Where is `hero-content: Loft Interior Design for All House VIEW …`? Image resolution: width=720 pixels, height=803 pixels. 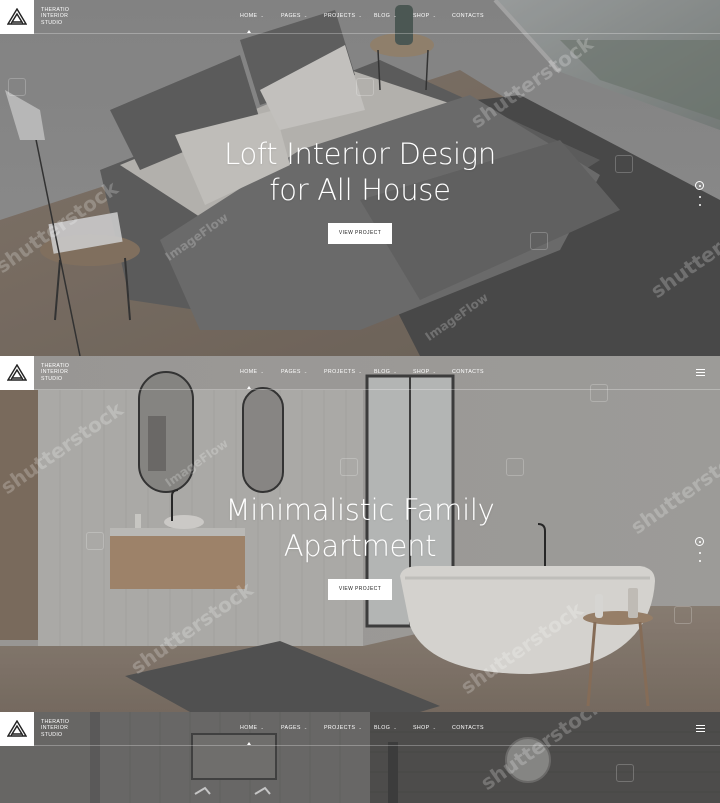
hero-content: Loft Interior Design for All House VIEW … is located at coordinates (360, 190).